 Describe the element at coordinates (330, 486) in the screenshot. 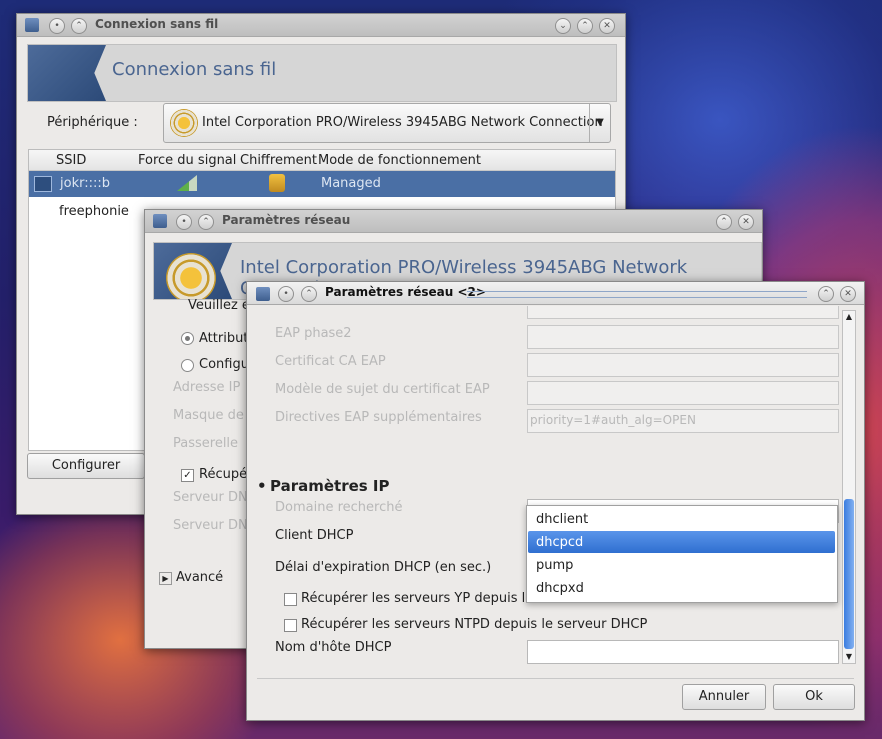

I see `ip-section-title: Paramètres IP` at that location.